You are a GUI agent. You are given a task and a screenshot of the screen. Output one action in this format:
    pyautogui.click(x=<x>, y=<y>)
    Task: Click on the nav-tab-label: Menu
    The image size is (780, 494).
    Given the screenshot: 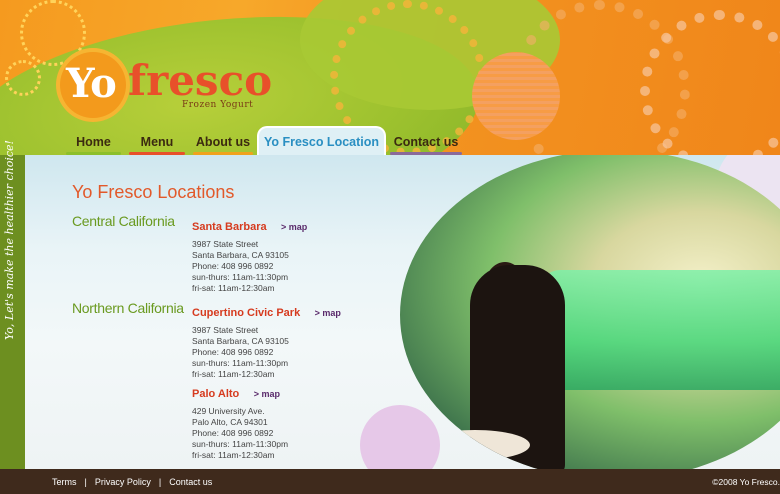 What is the action you would take?
    pyautogui.click(x=157, y=141)
    